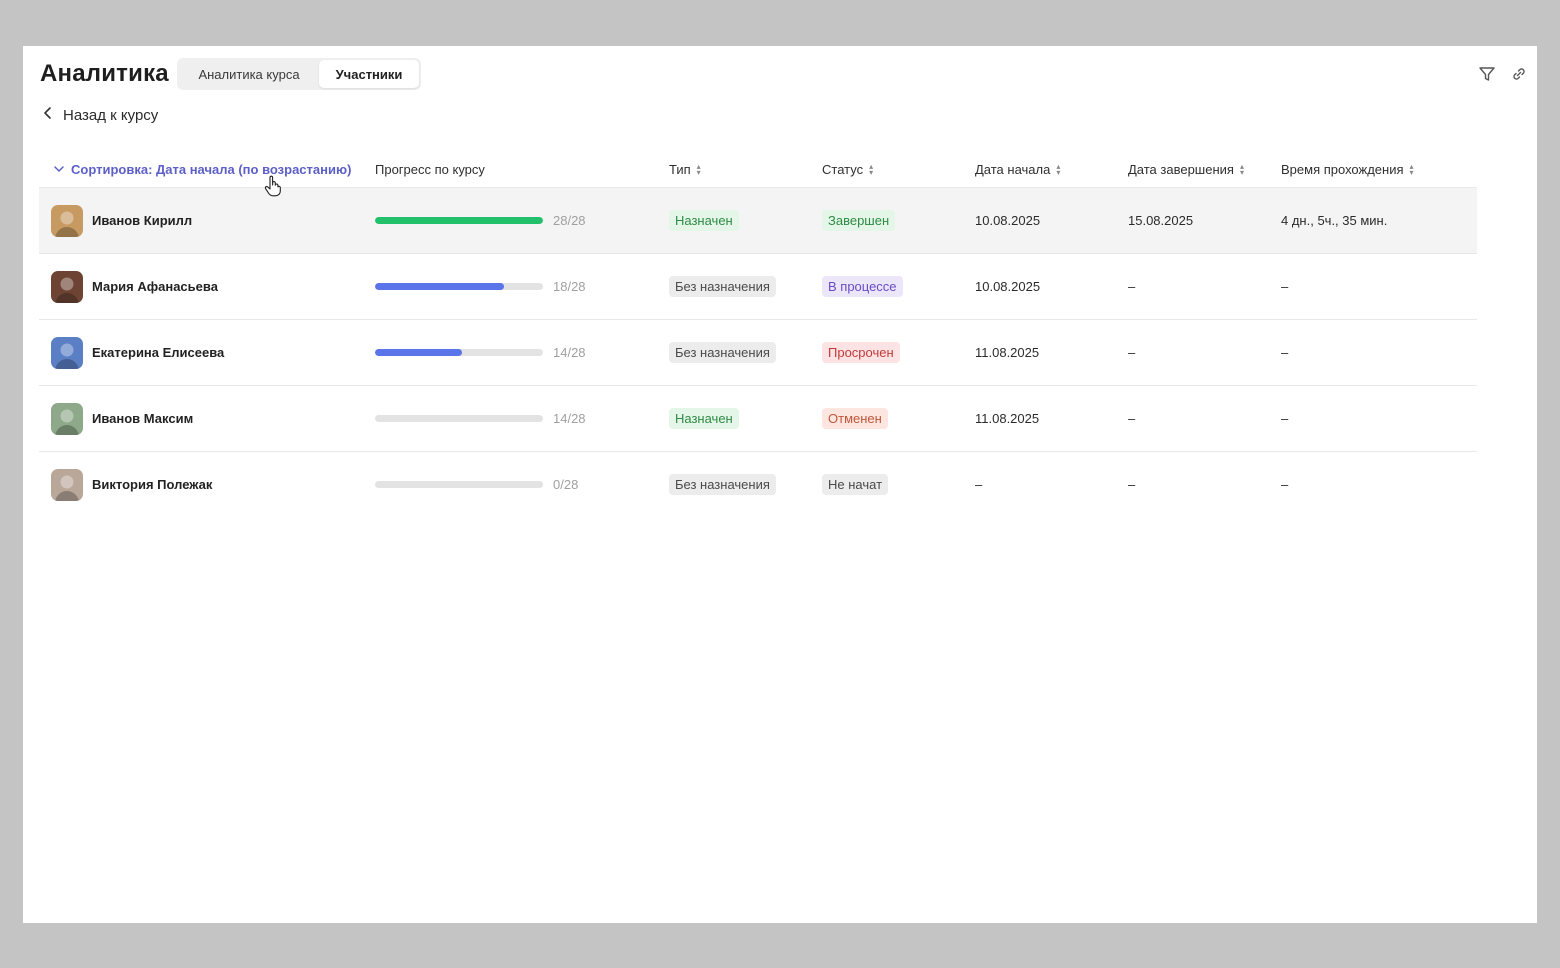 The height and width of the screenshot is (968, 1560). What do you see at coordinates (104, 73) in the screenshot?
I see `page-title: Аналитика` at bounding box center [104, 73].